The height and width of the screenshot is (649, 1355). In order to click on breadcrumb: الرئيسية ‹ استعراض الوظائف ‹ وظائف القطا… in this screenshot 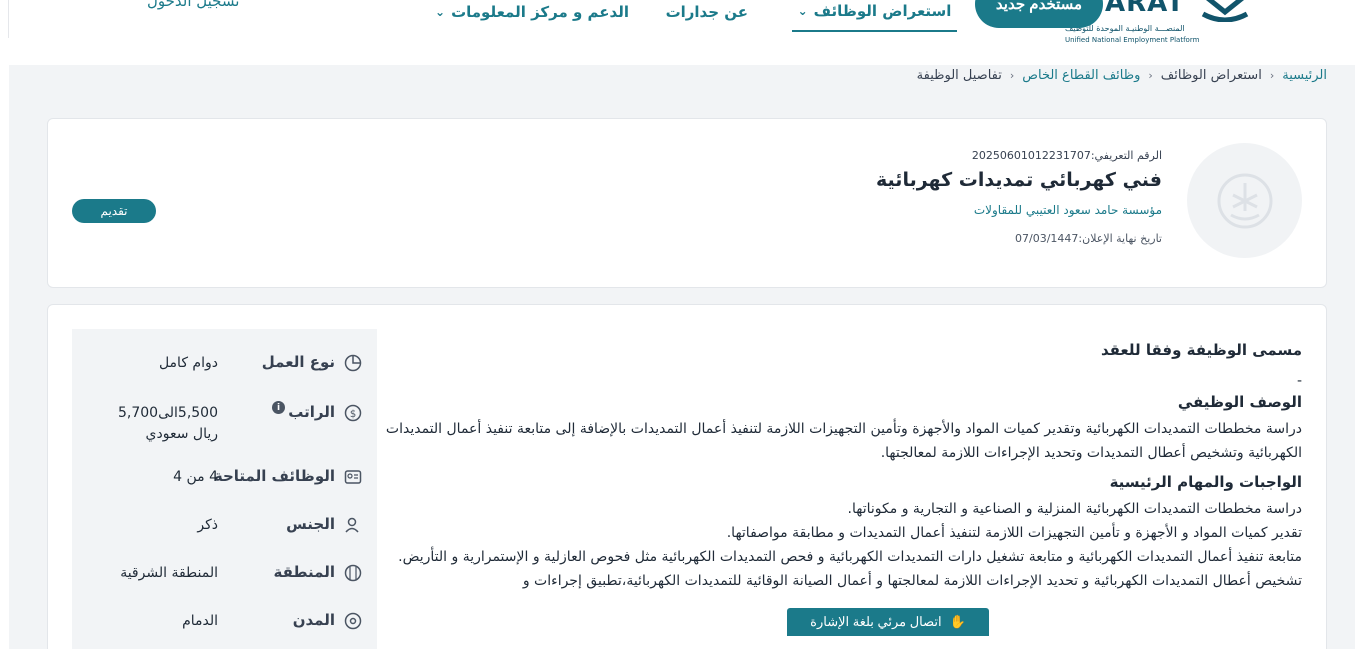, I will do `click(1122, 75)`.